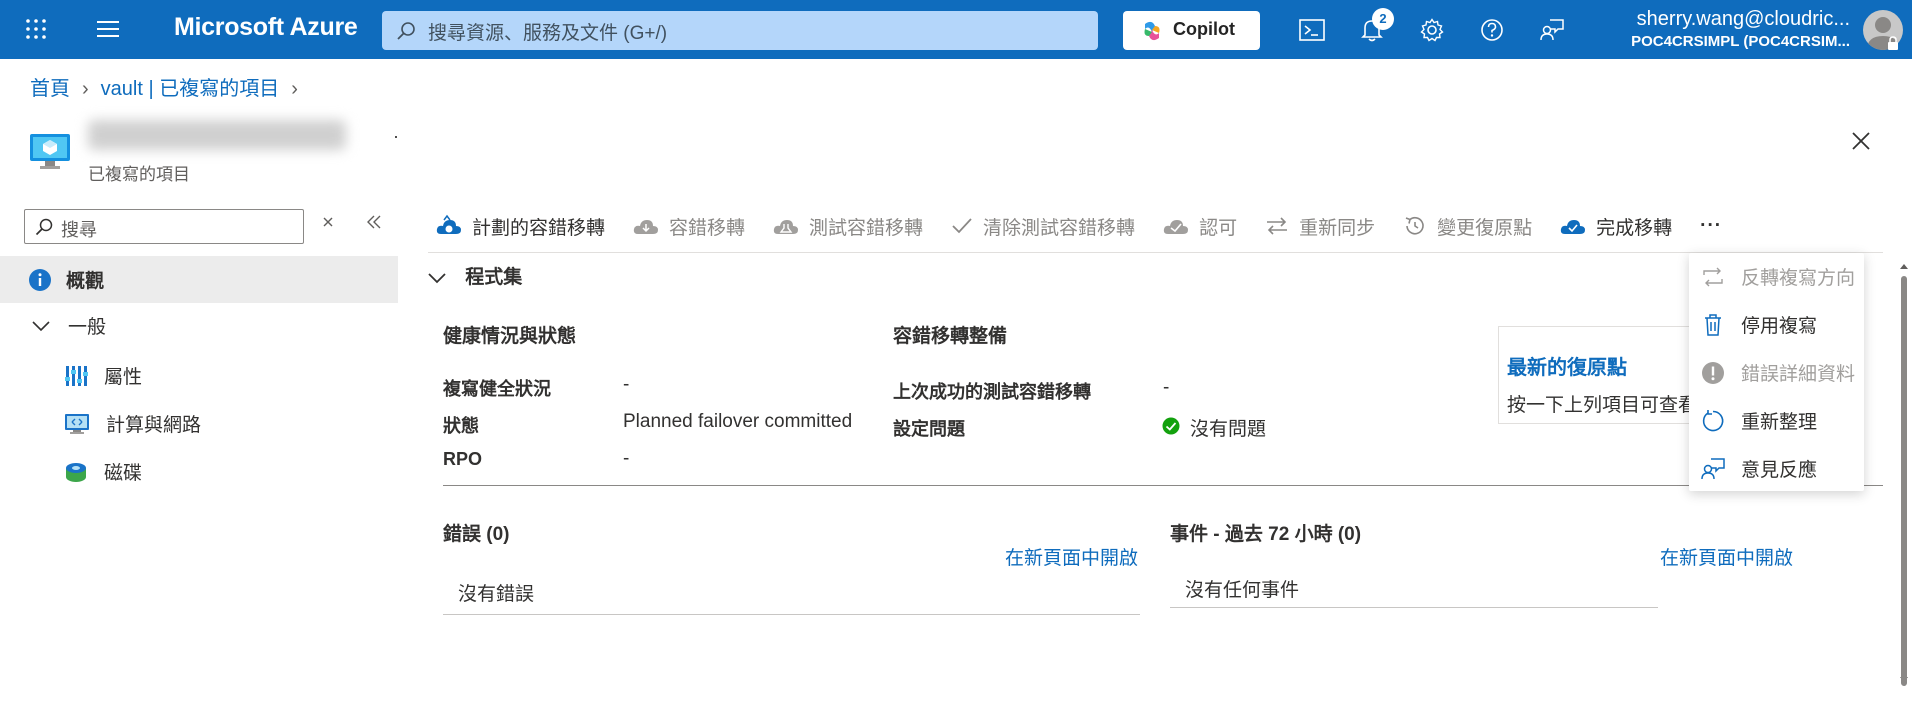 This screenshot has width=1912, height=713. What do you see at coordinates (1861, 141) in the screenshot?
I see `close-icon` at bounding box center [1861, 141].